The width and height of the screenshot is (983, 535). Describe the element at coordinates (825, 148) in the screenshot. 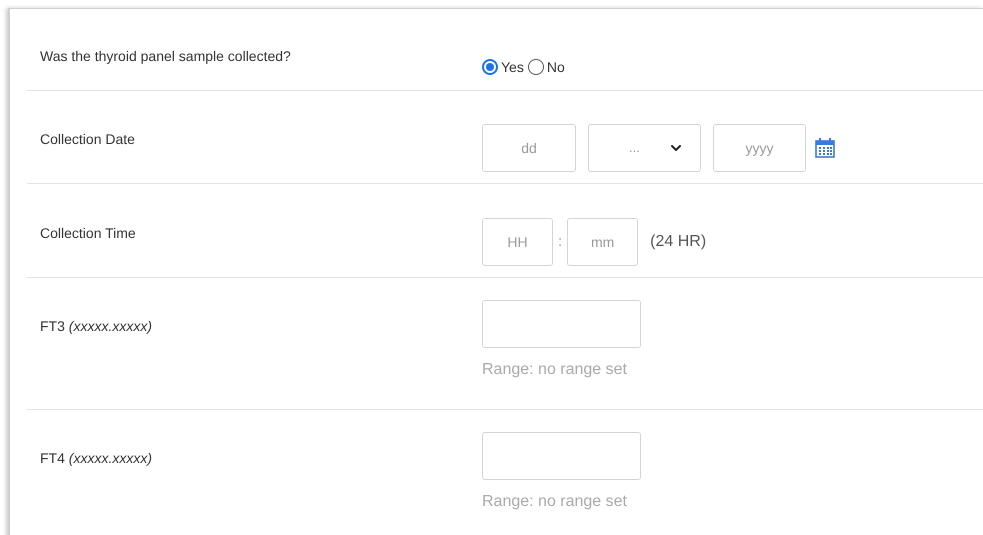

I see `calendar-icon` at that location.